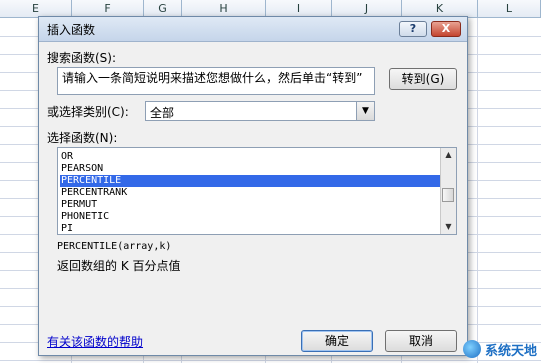  What do you see at coordinates (367, 8) in the screenshot?
I see `column-header-j: J` at bounding box center [367, 8].